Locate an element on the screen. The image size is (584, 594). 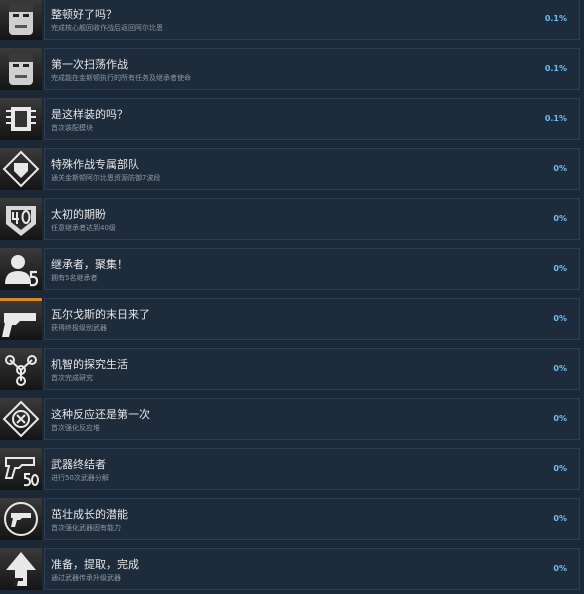
achievement-row: 太初的期盼 任意继承者达到40级 0% is located at coordinates (292, 221).